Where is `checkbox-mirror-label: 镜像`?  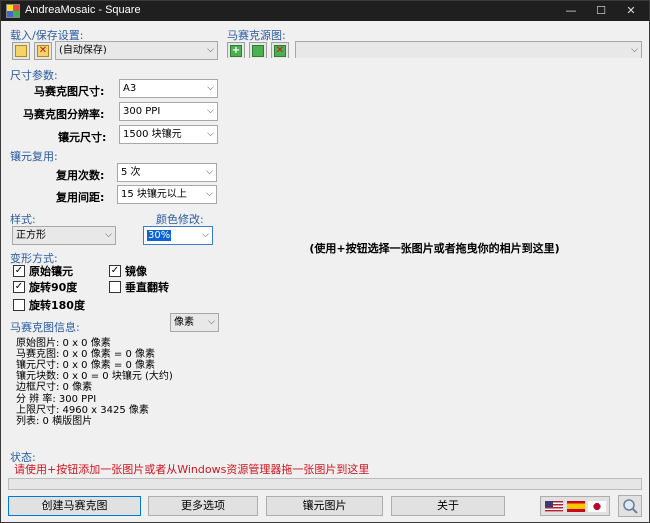
checkbox-mirror-label: 镜像 is located at coordinates (136, 271).